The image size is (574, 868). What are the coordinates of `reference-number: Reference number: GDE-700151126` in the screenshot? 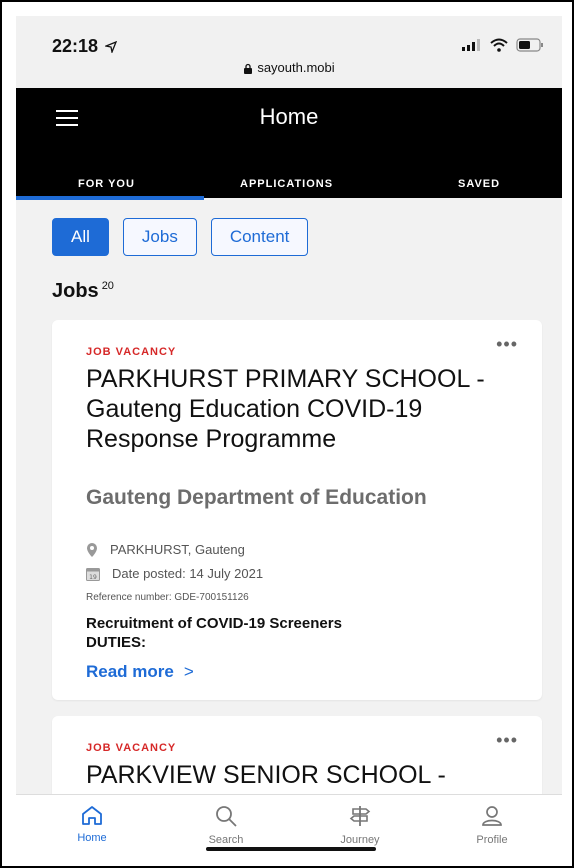 It's located at (167, 597).